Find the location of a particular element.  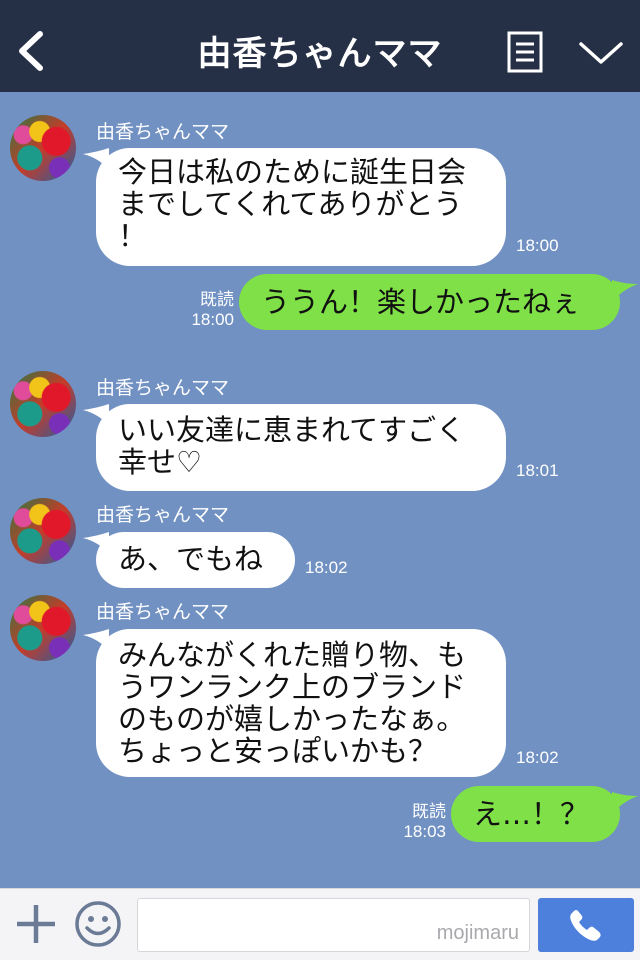

phone-icon is located at coordinates (585, 925).